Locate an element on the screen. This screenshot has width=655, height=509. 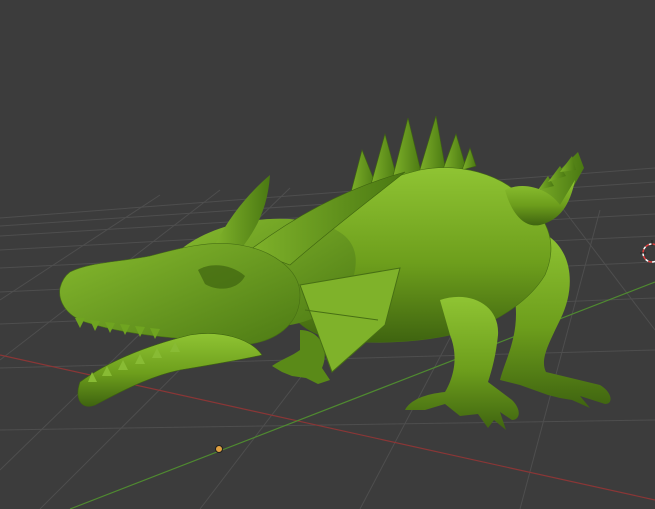
origin-marker is located at coordinates (219, 449).